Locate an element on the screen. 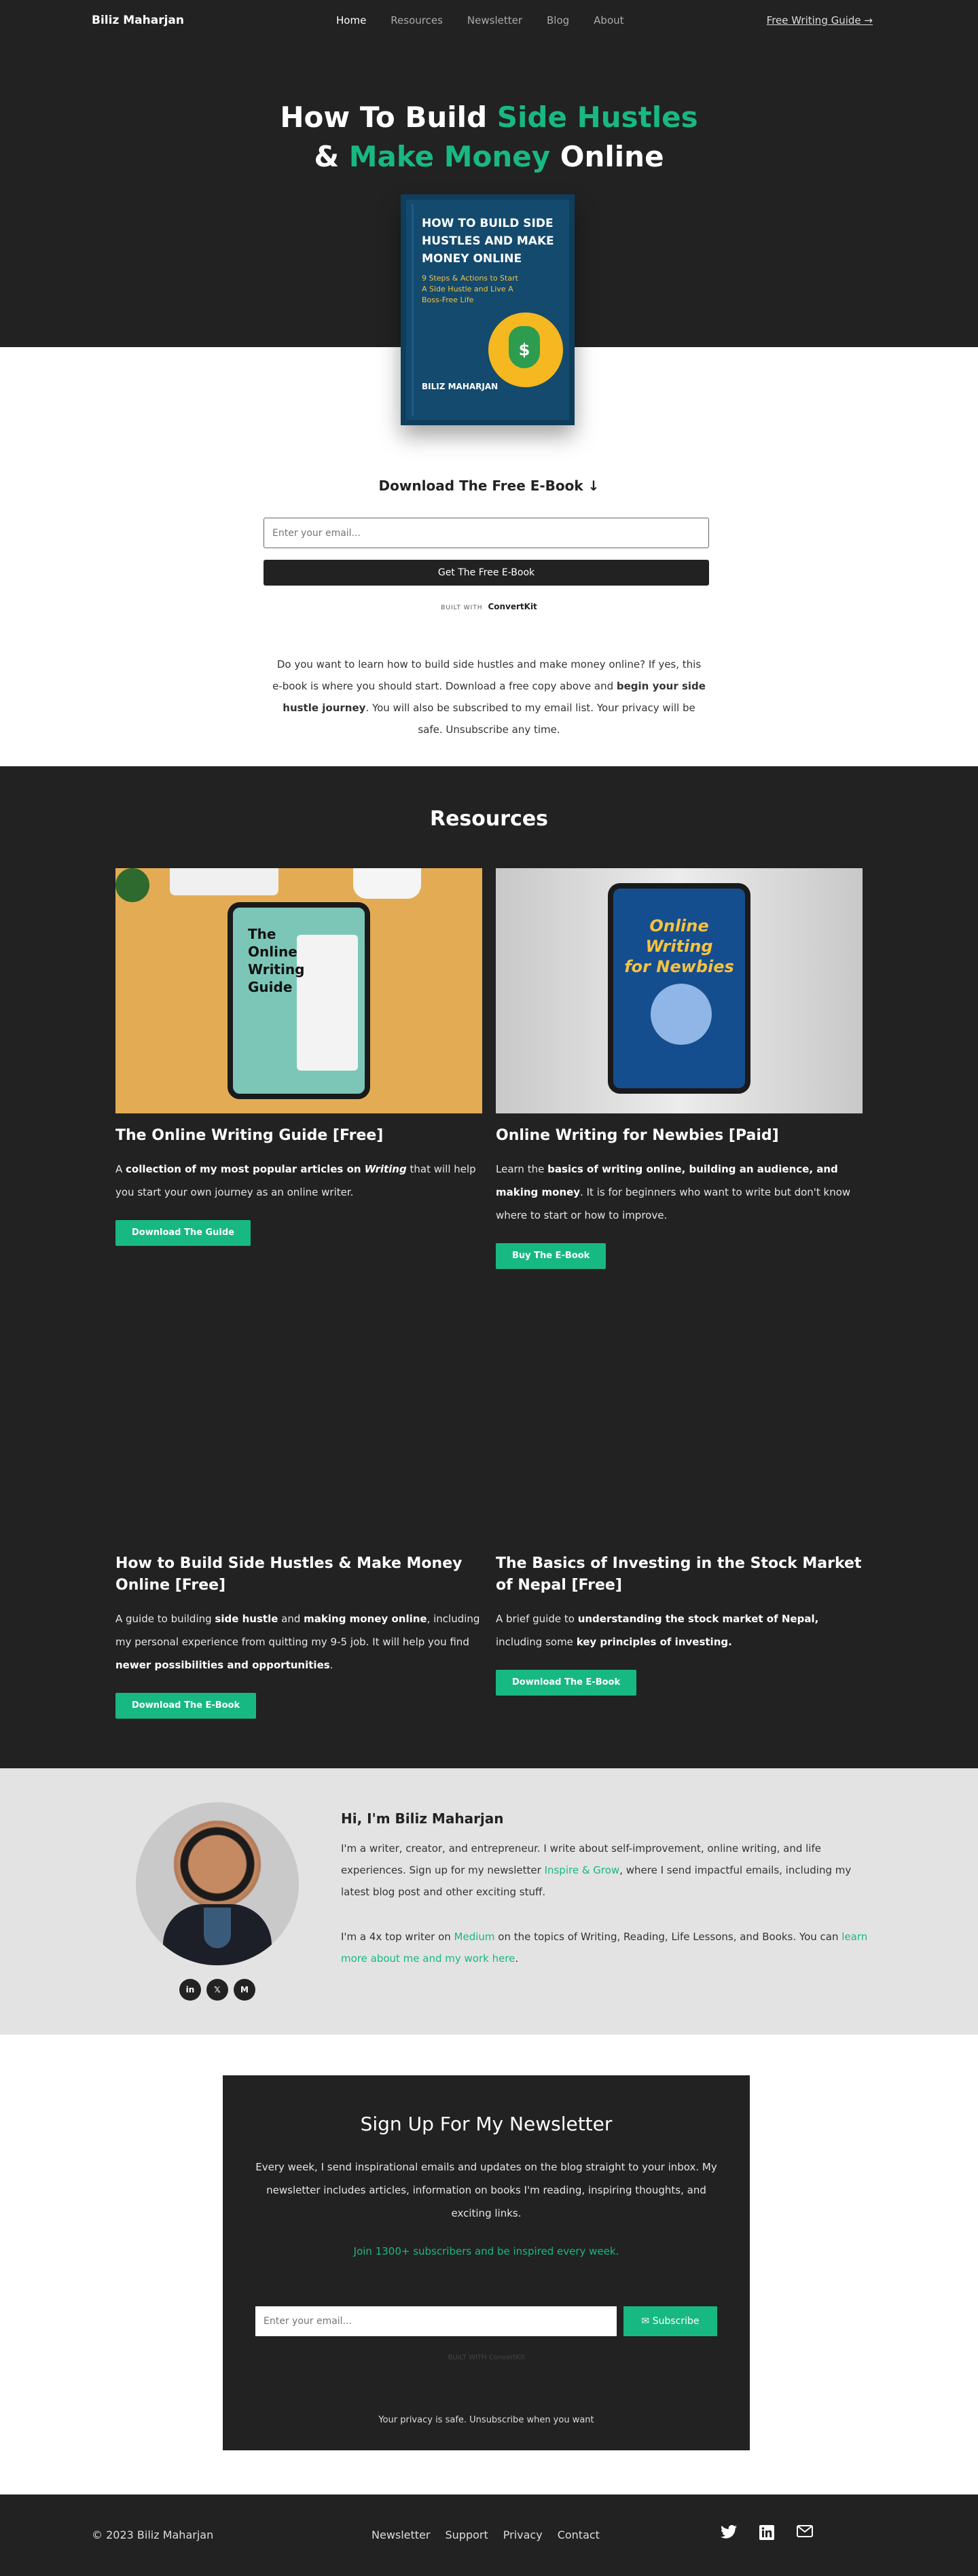 This screenshot has width=978, height=2576. desc-text: Learn the is located at coordinates (522, 1169).